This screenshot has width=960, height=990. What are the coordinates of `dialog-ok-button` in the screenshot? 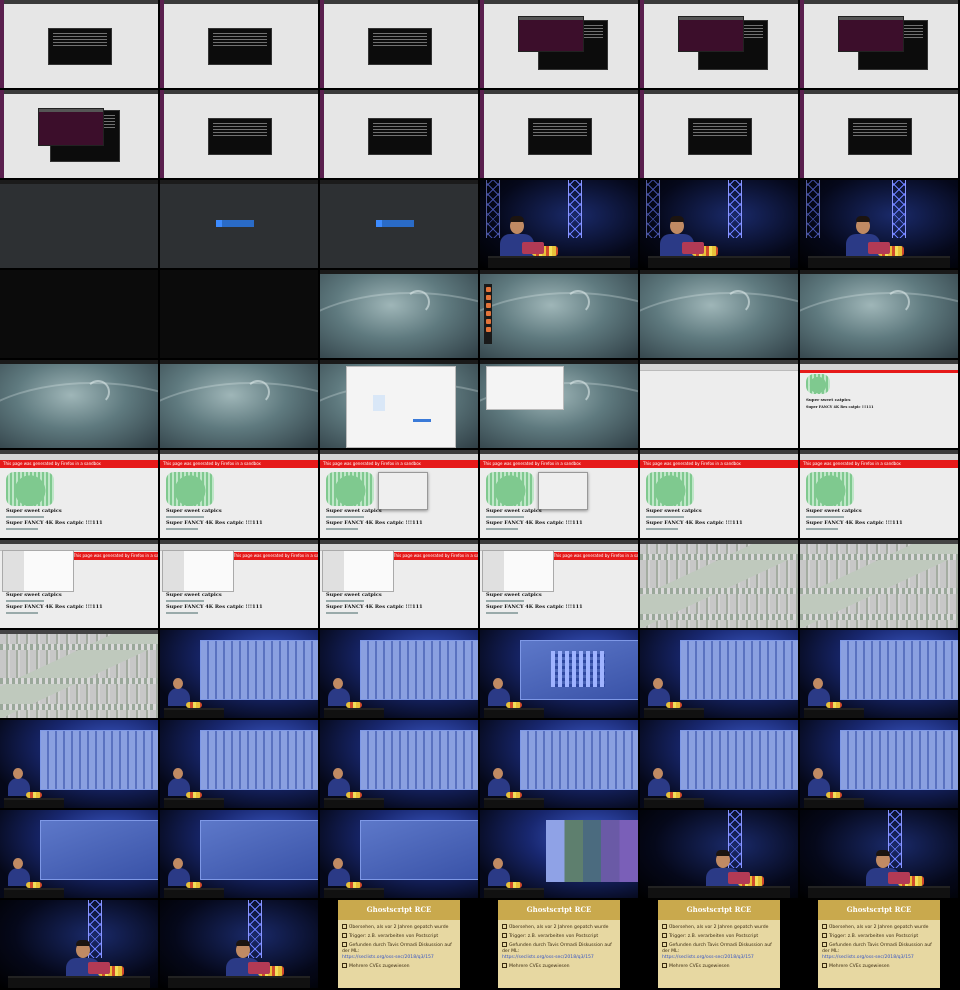 It's located at (422, 420).